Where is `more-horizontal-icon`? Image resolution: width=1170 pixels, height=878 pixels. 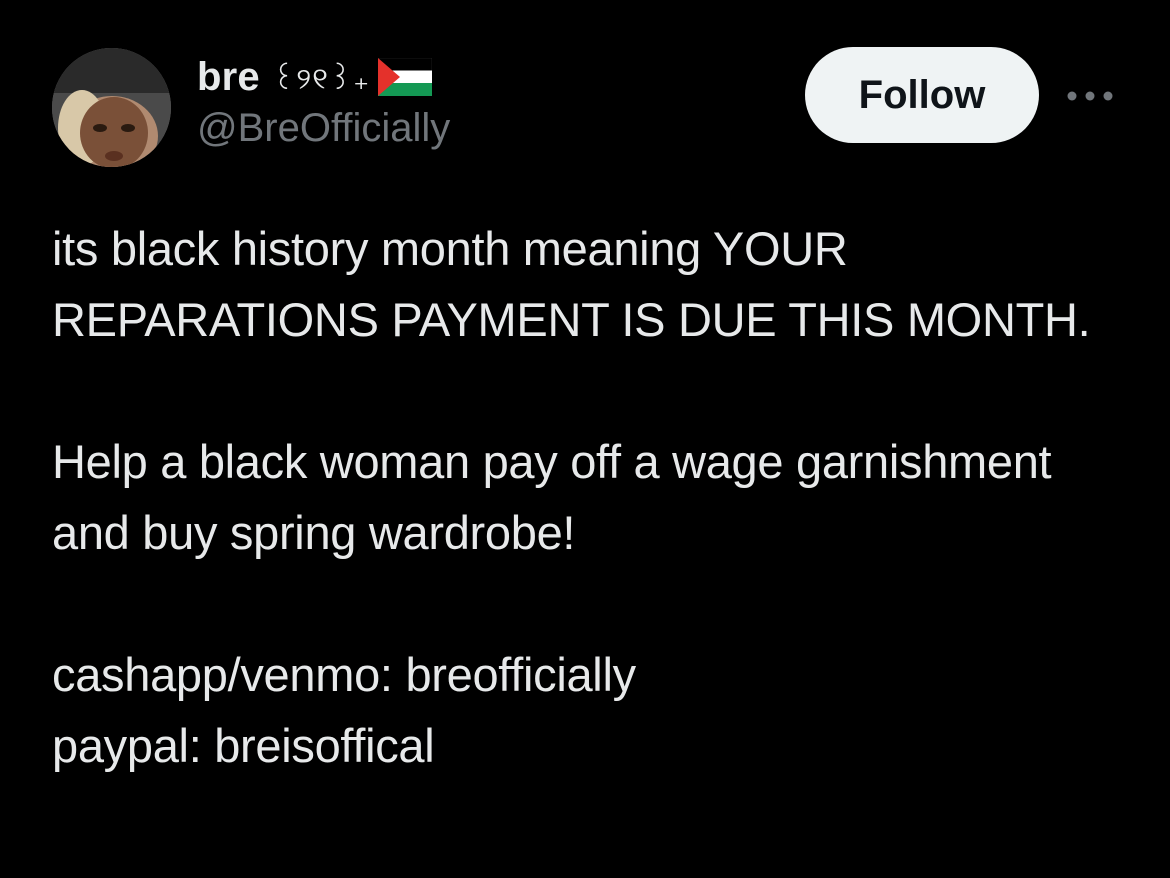 more-horizontal-icon is located at coordinates (1090, 96).